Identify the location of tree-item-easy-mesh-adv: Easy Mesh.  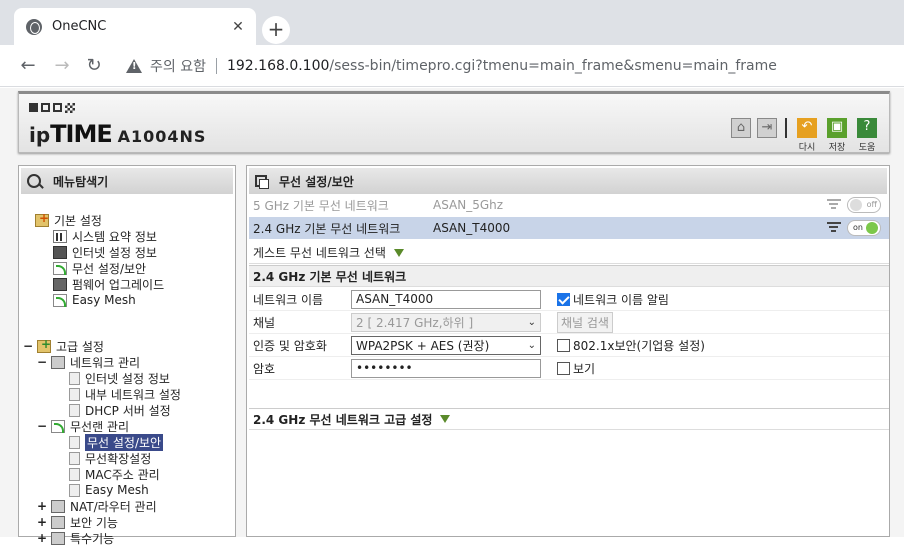
(109, 490).